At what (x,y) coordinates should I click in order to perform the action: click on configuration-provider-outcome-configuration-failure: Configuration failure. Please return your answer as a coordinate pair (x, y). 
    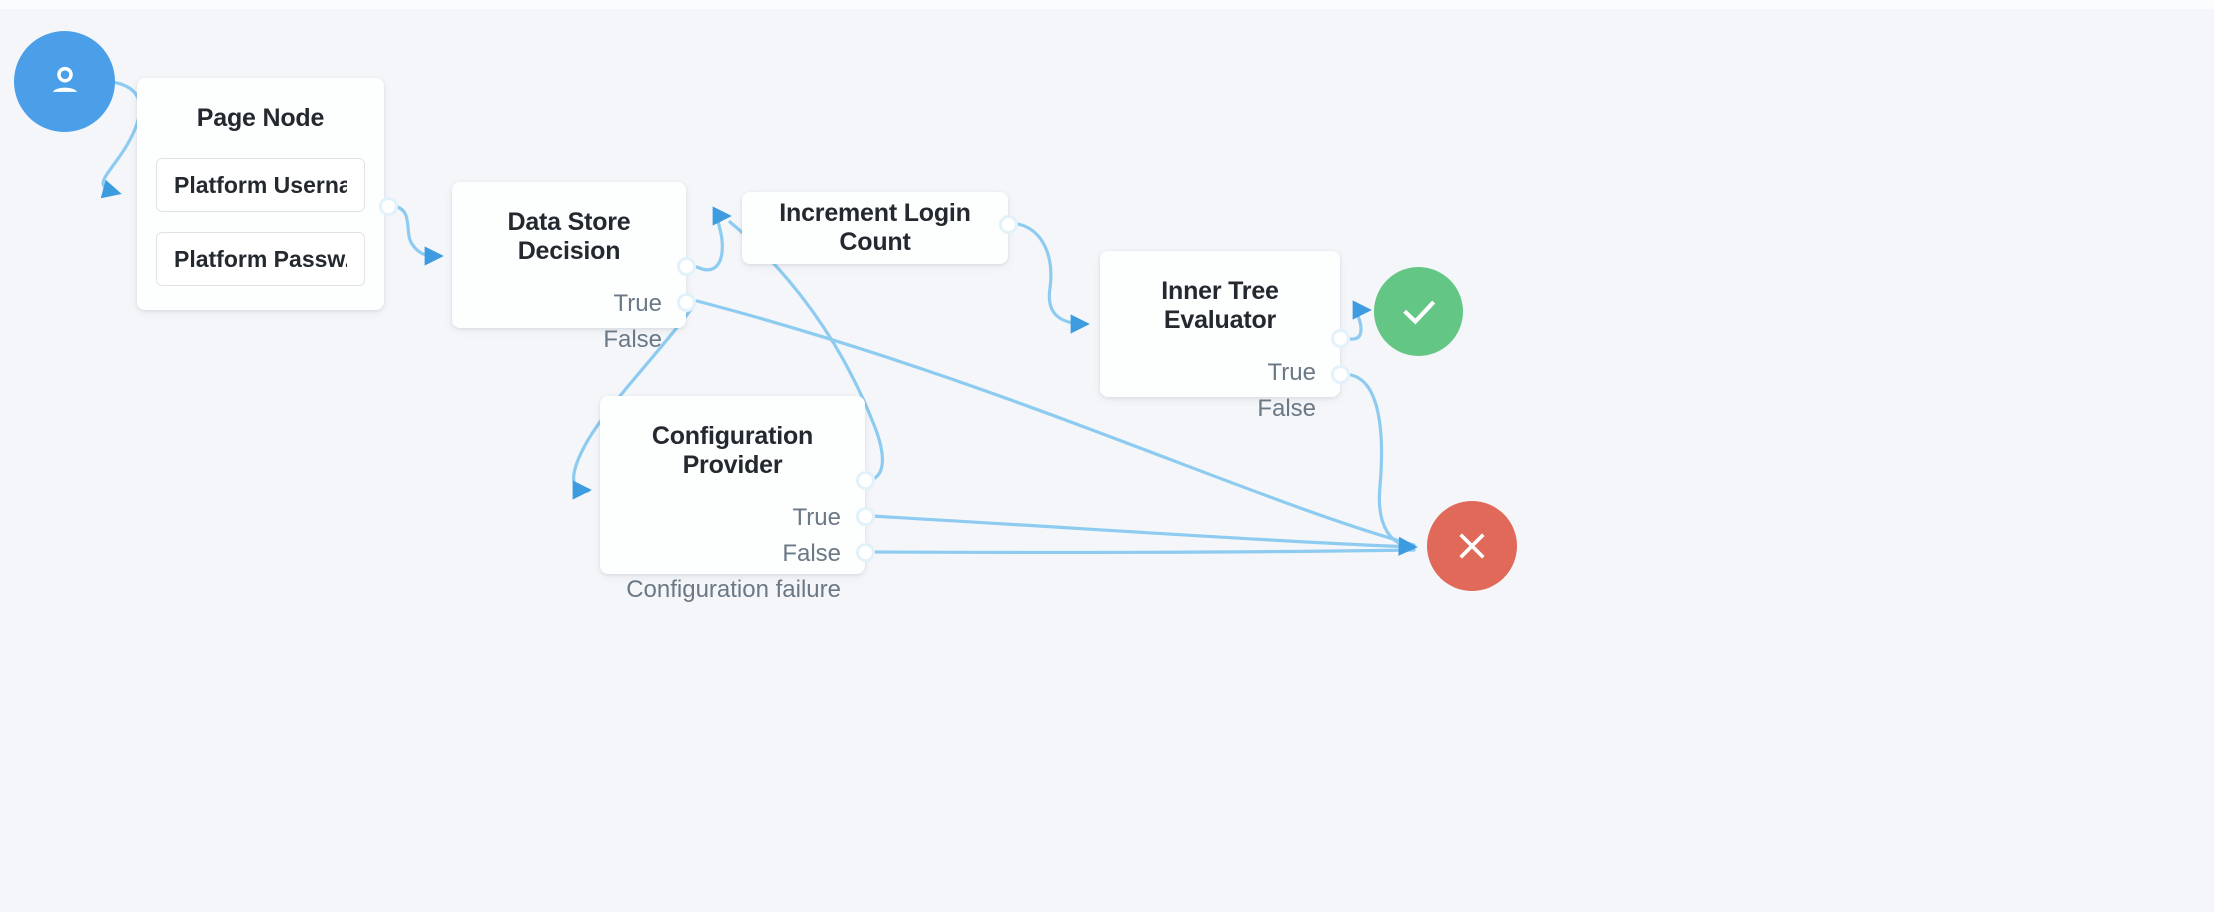
    Looking at the image, I should click on (733, 589).